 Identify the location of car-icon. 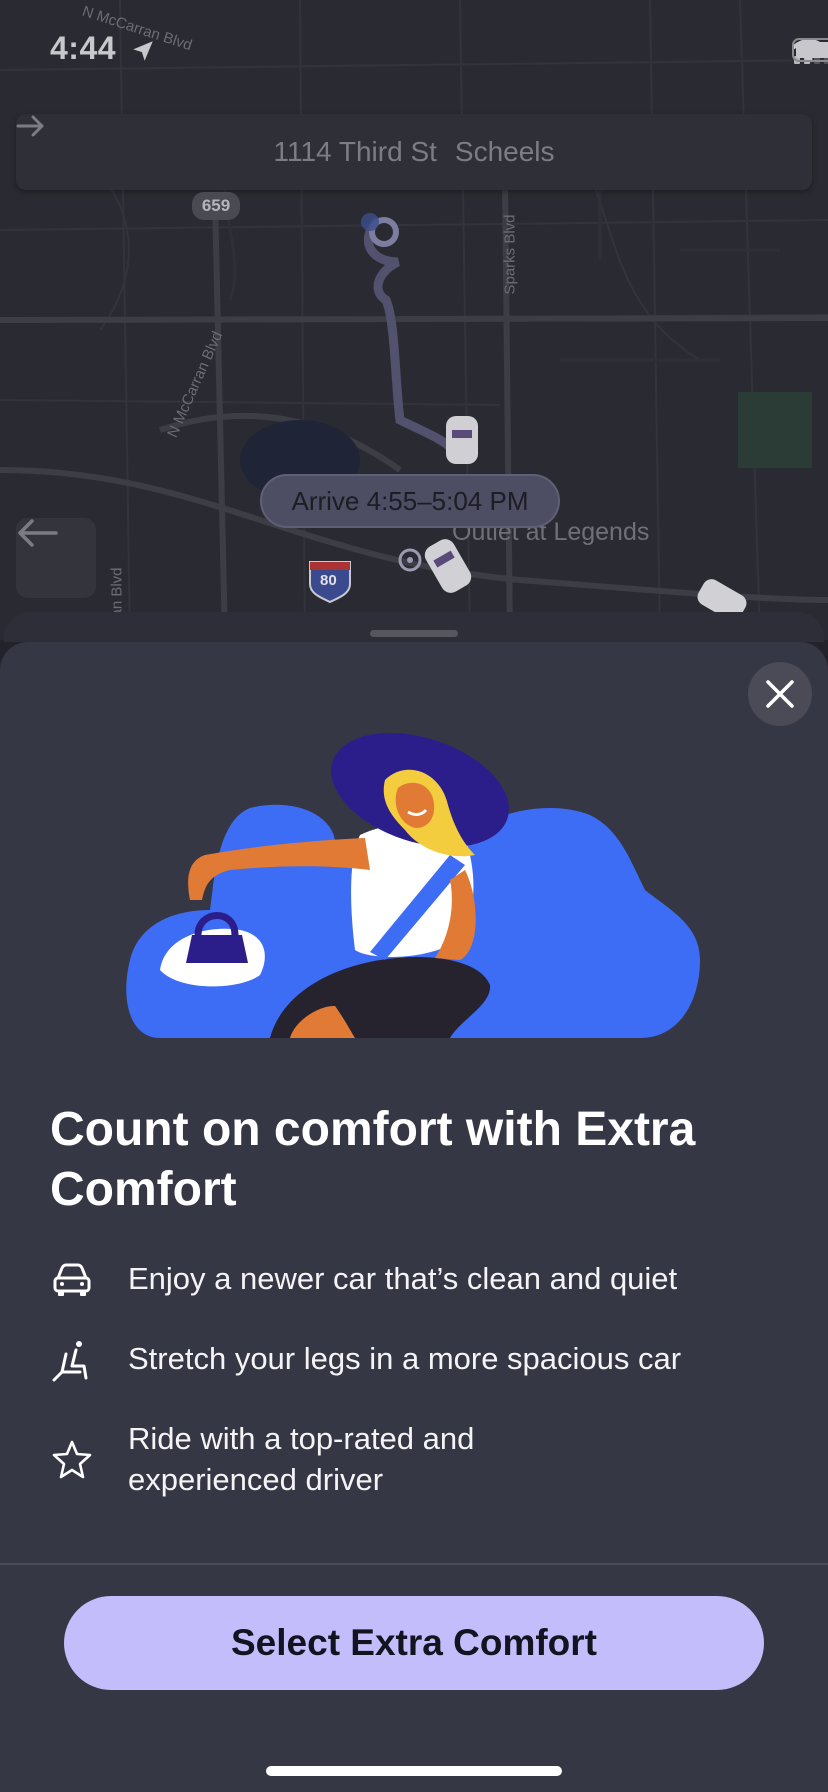
(72, 1279).